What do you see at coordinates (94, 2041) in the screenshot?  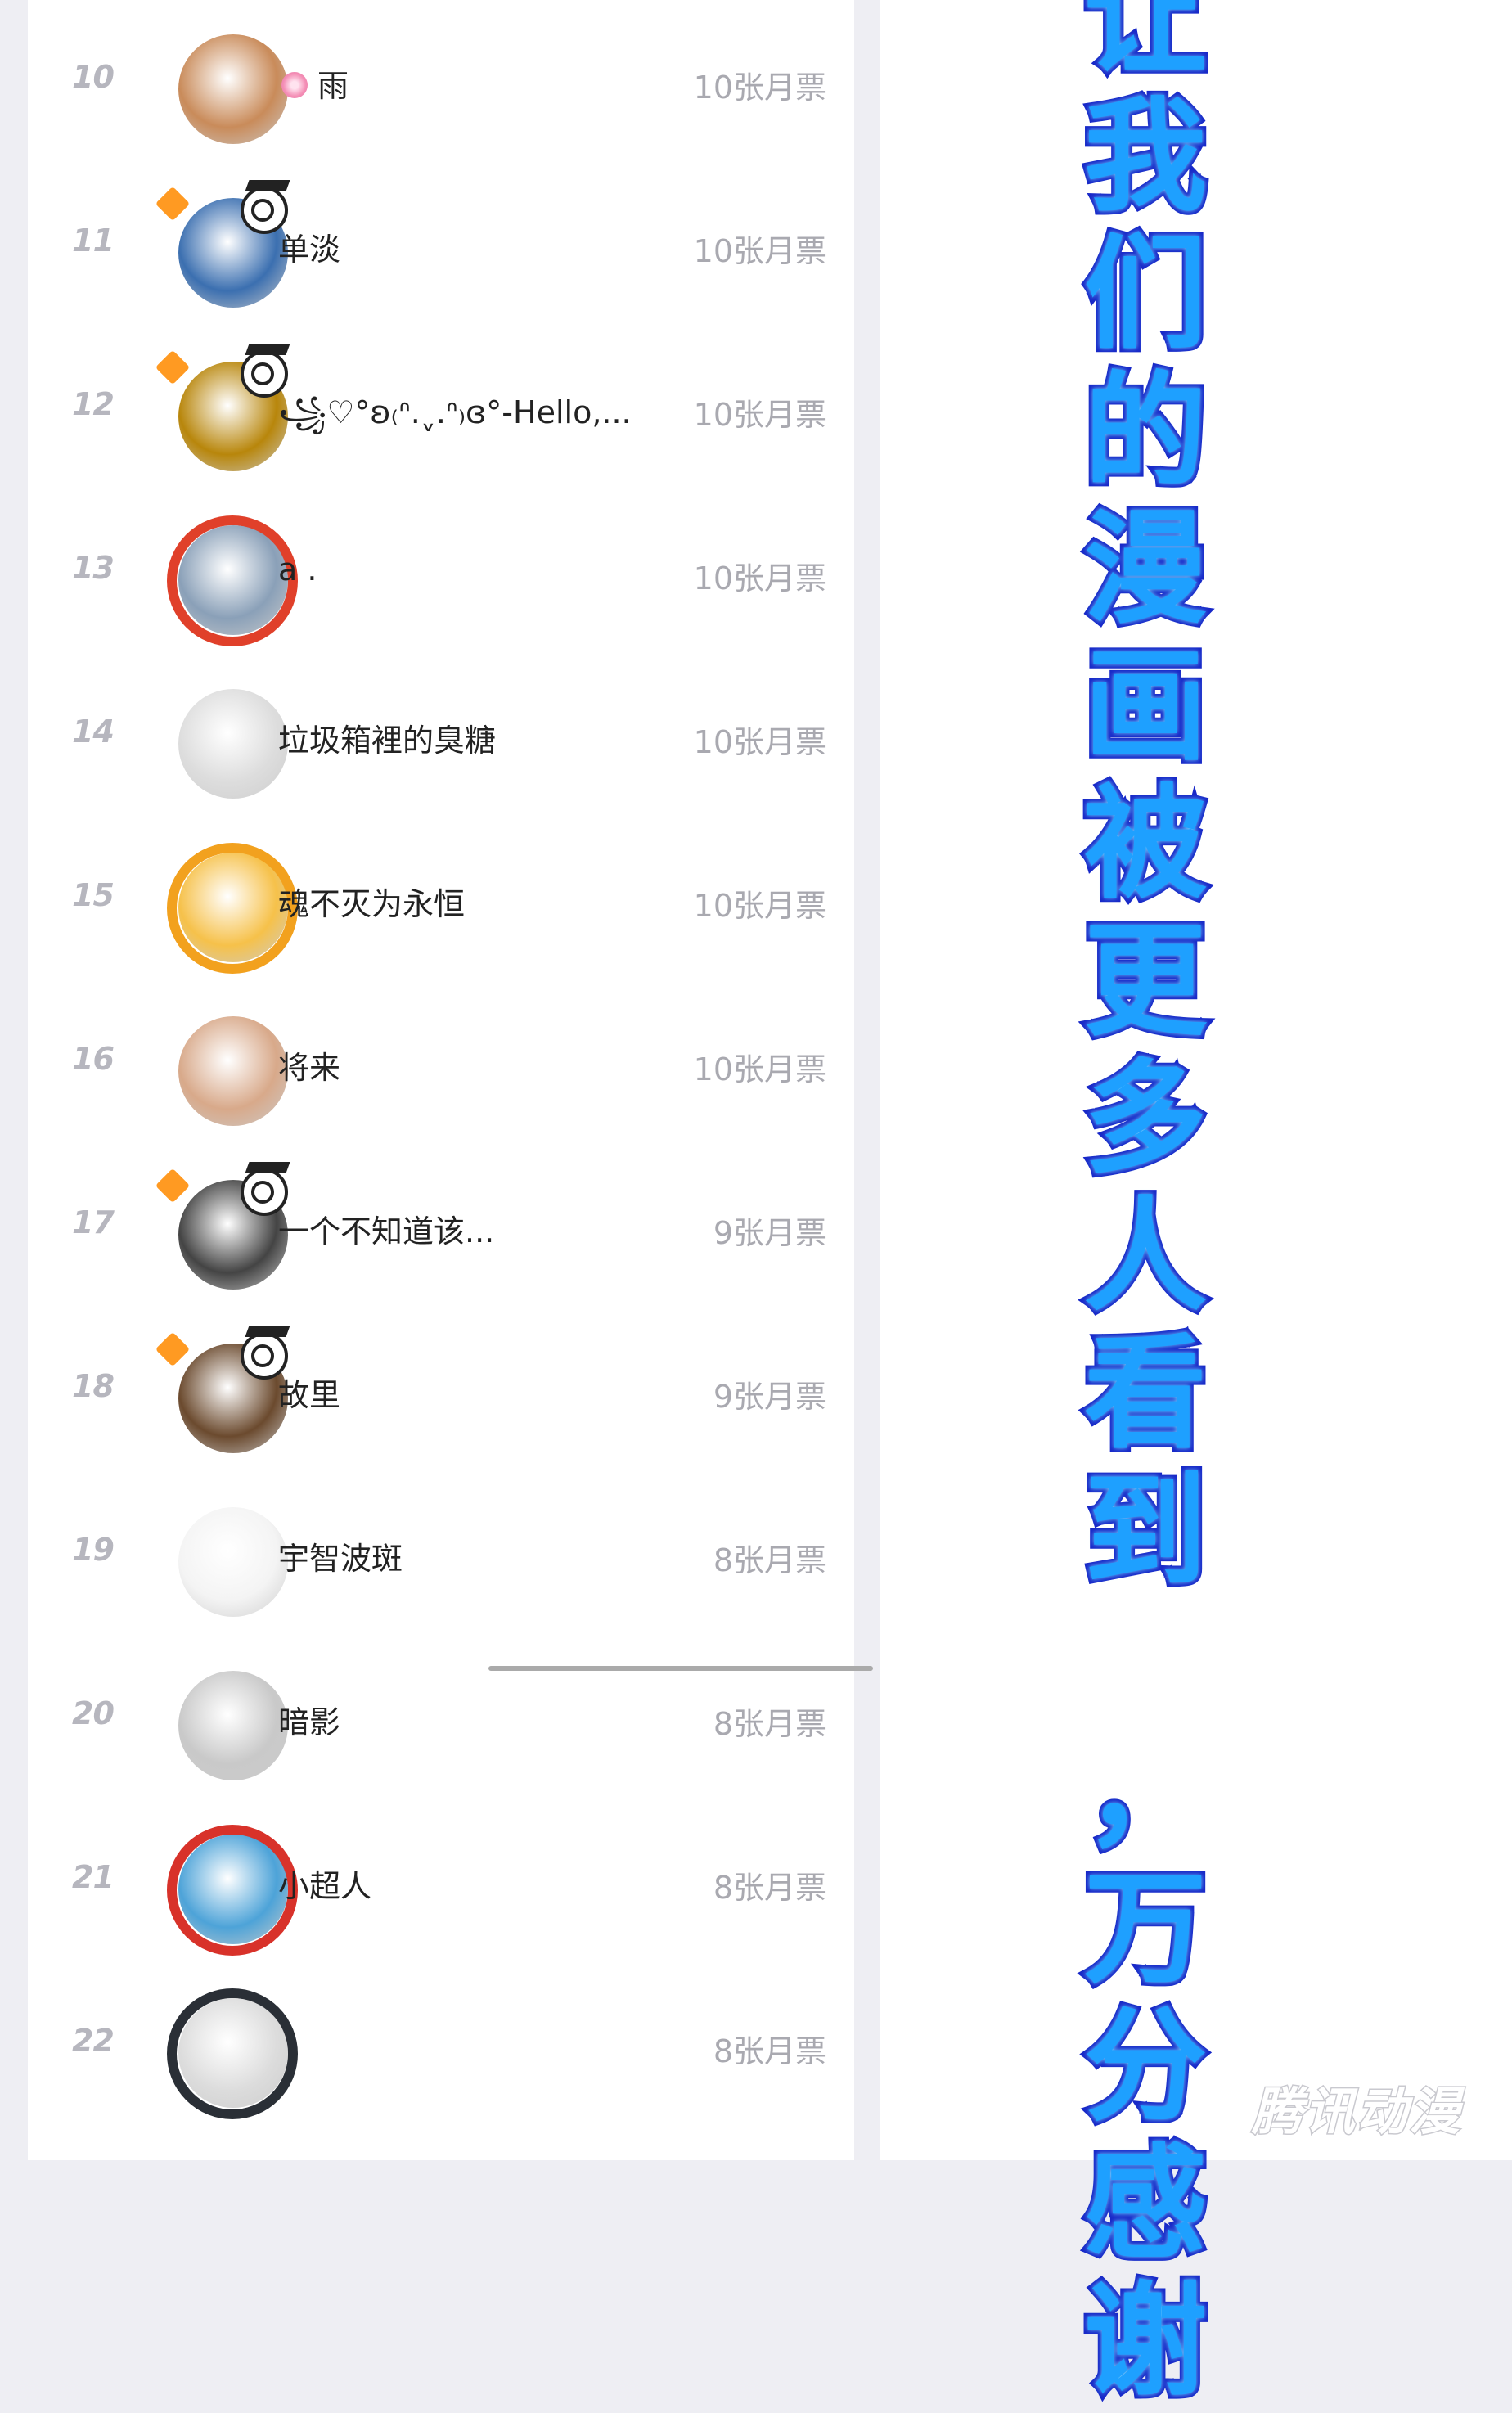 I see `rank-number: 22` at bounding box center [94, 2041].